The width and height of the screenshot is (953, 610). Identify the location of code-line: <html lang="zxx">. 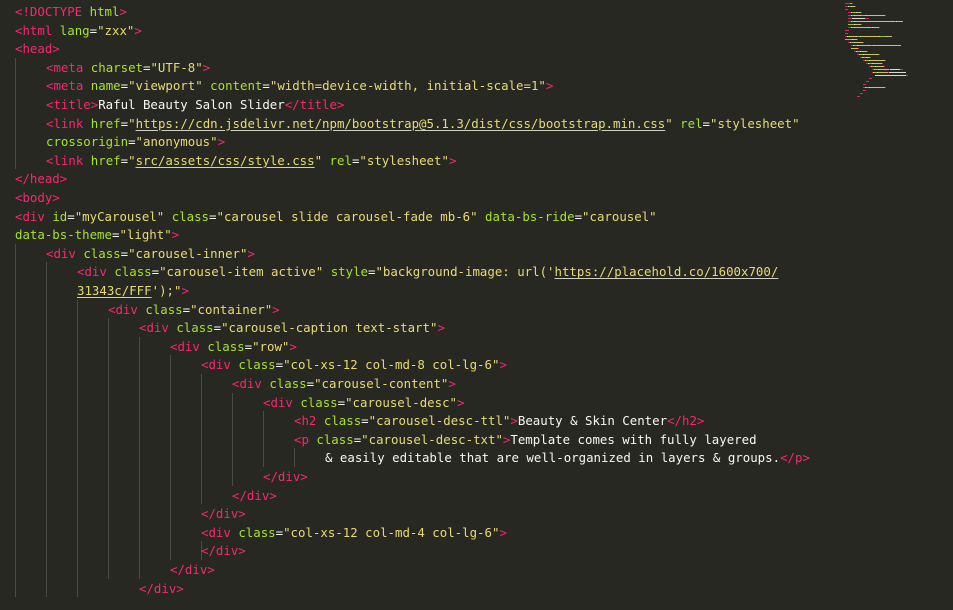
(78, 30).